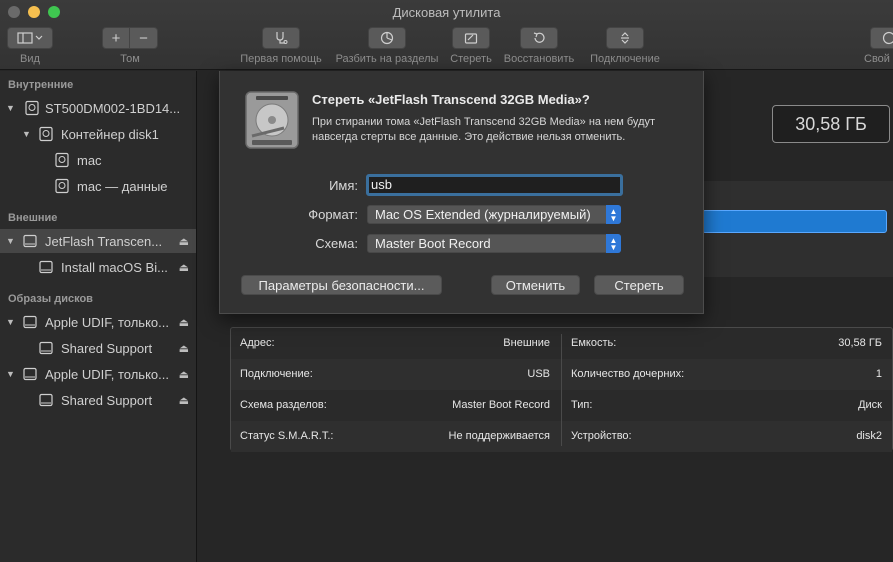  What do you see at coordinates (538, 374) in the screenshot?
I see `info-value: USB` at bounding box center [538, 374].